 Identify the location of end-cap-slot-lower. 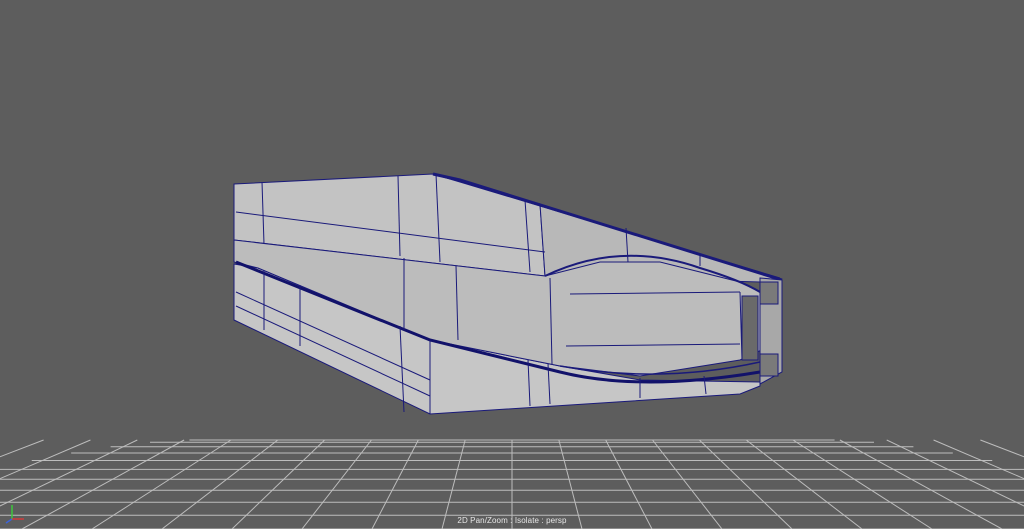
(769, 365).